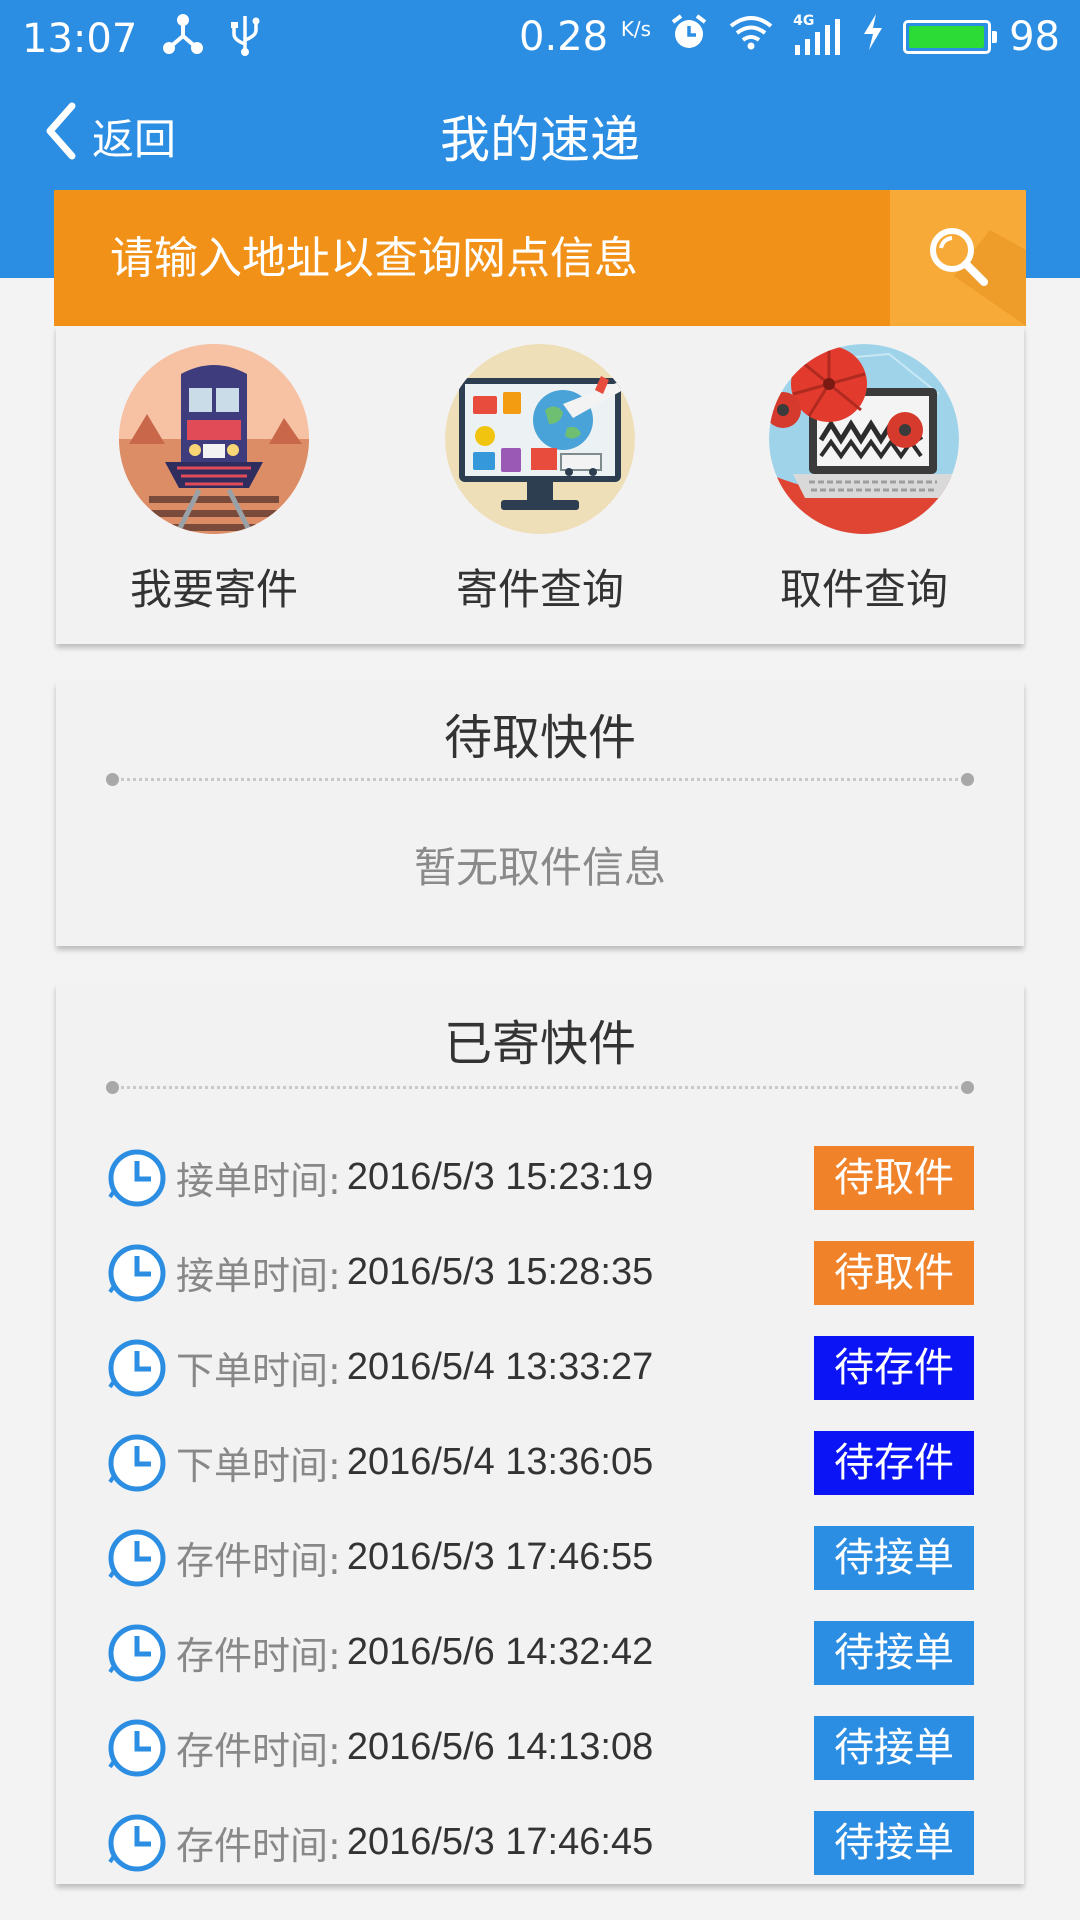 This screenshot has height=1920, width=1080. What do you see at coordinates (751, 37) in the screenshot?
I see `wifi-icon` at bounding box center [751, 37].